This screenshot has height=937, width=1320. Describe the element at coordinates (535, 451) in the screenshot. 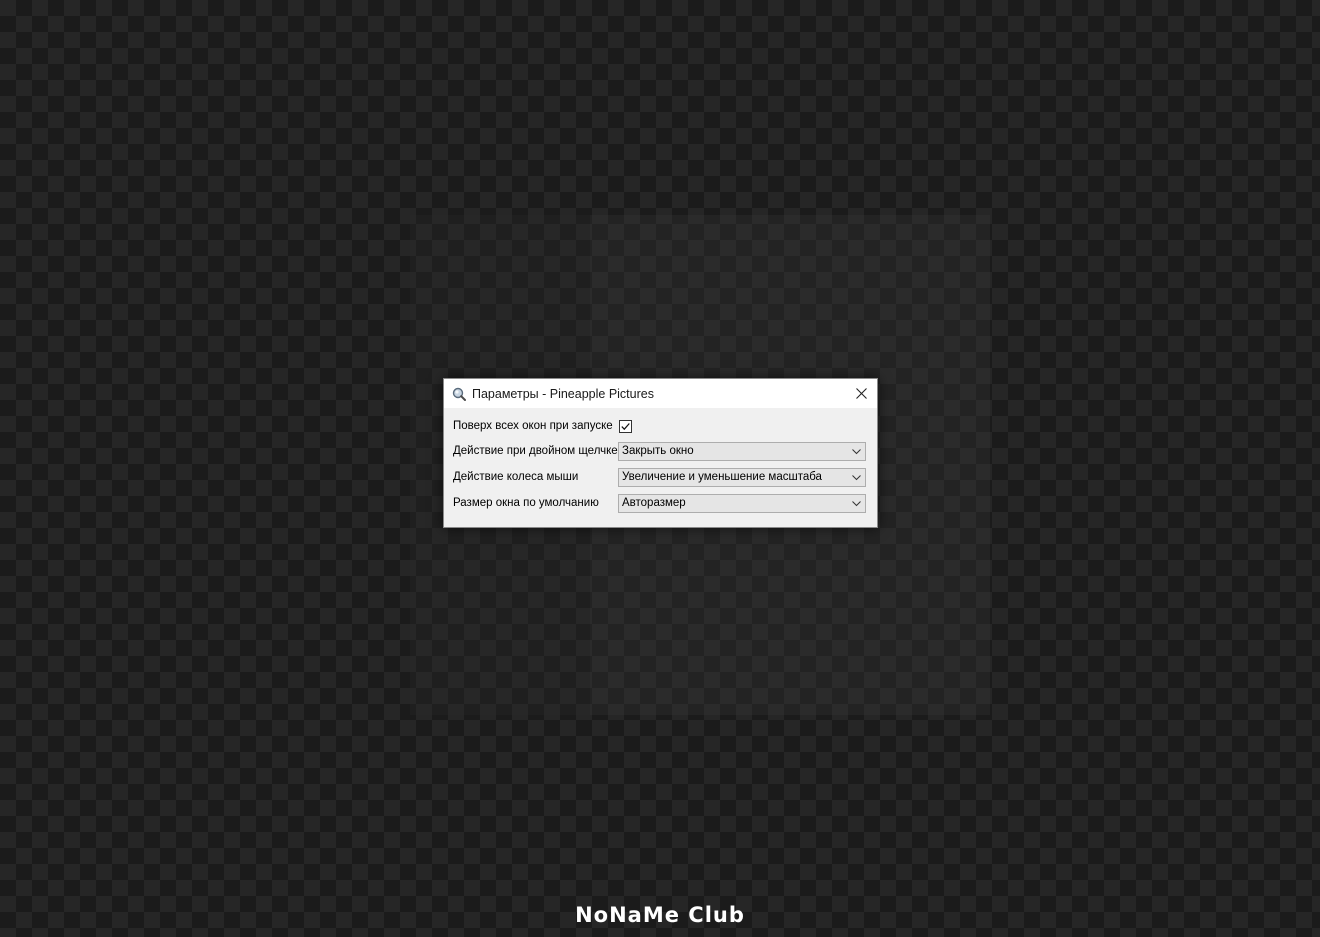

I see `double-click-label: Действие при двойном щелчке` at that location.